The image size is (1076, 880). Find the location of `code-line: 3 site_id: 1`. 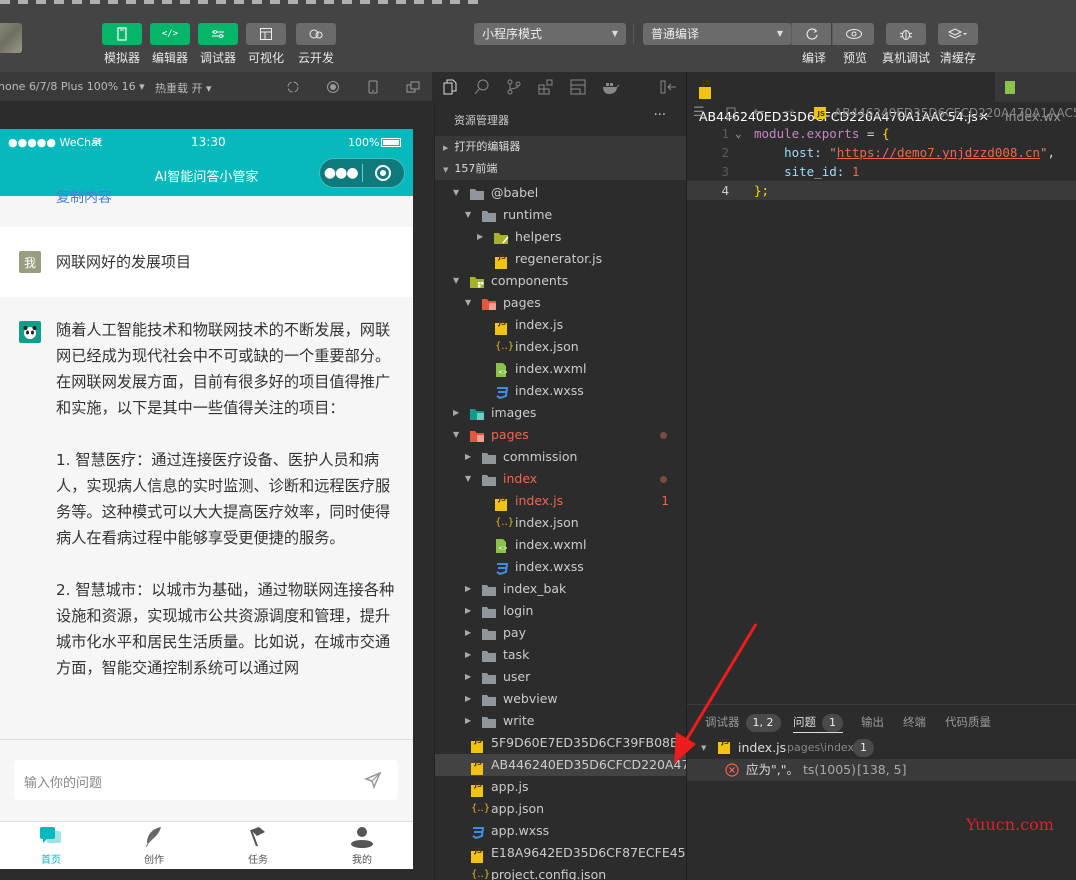

code-line: 3 site_id: 1 is located at coordinates (881, 171).